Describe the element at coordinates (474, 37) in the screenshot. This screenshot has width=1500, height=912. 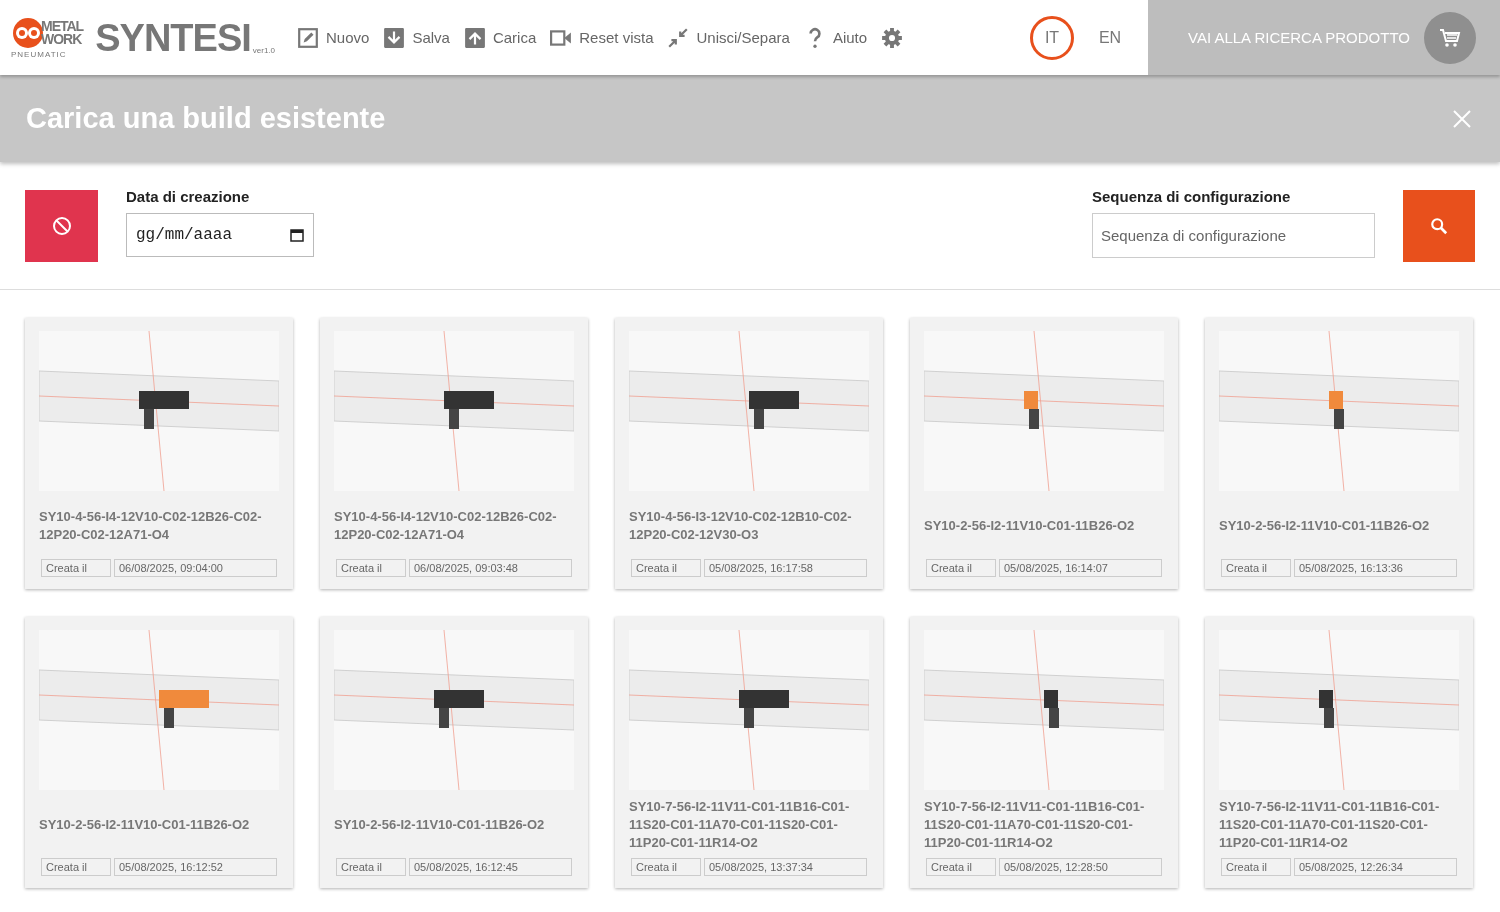
I see `upload-icon` at that location.